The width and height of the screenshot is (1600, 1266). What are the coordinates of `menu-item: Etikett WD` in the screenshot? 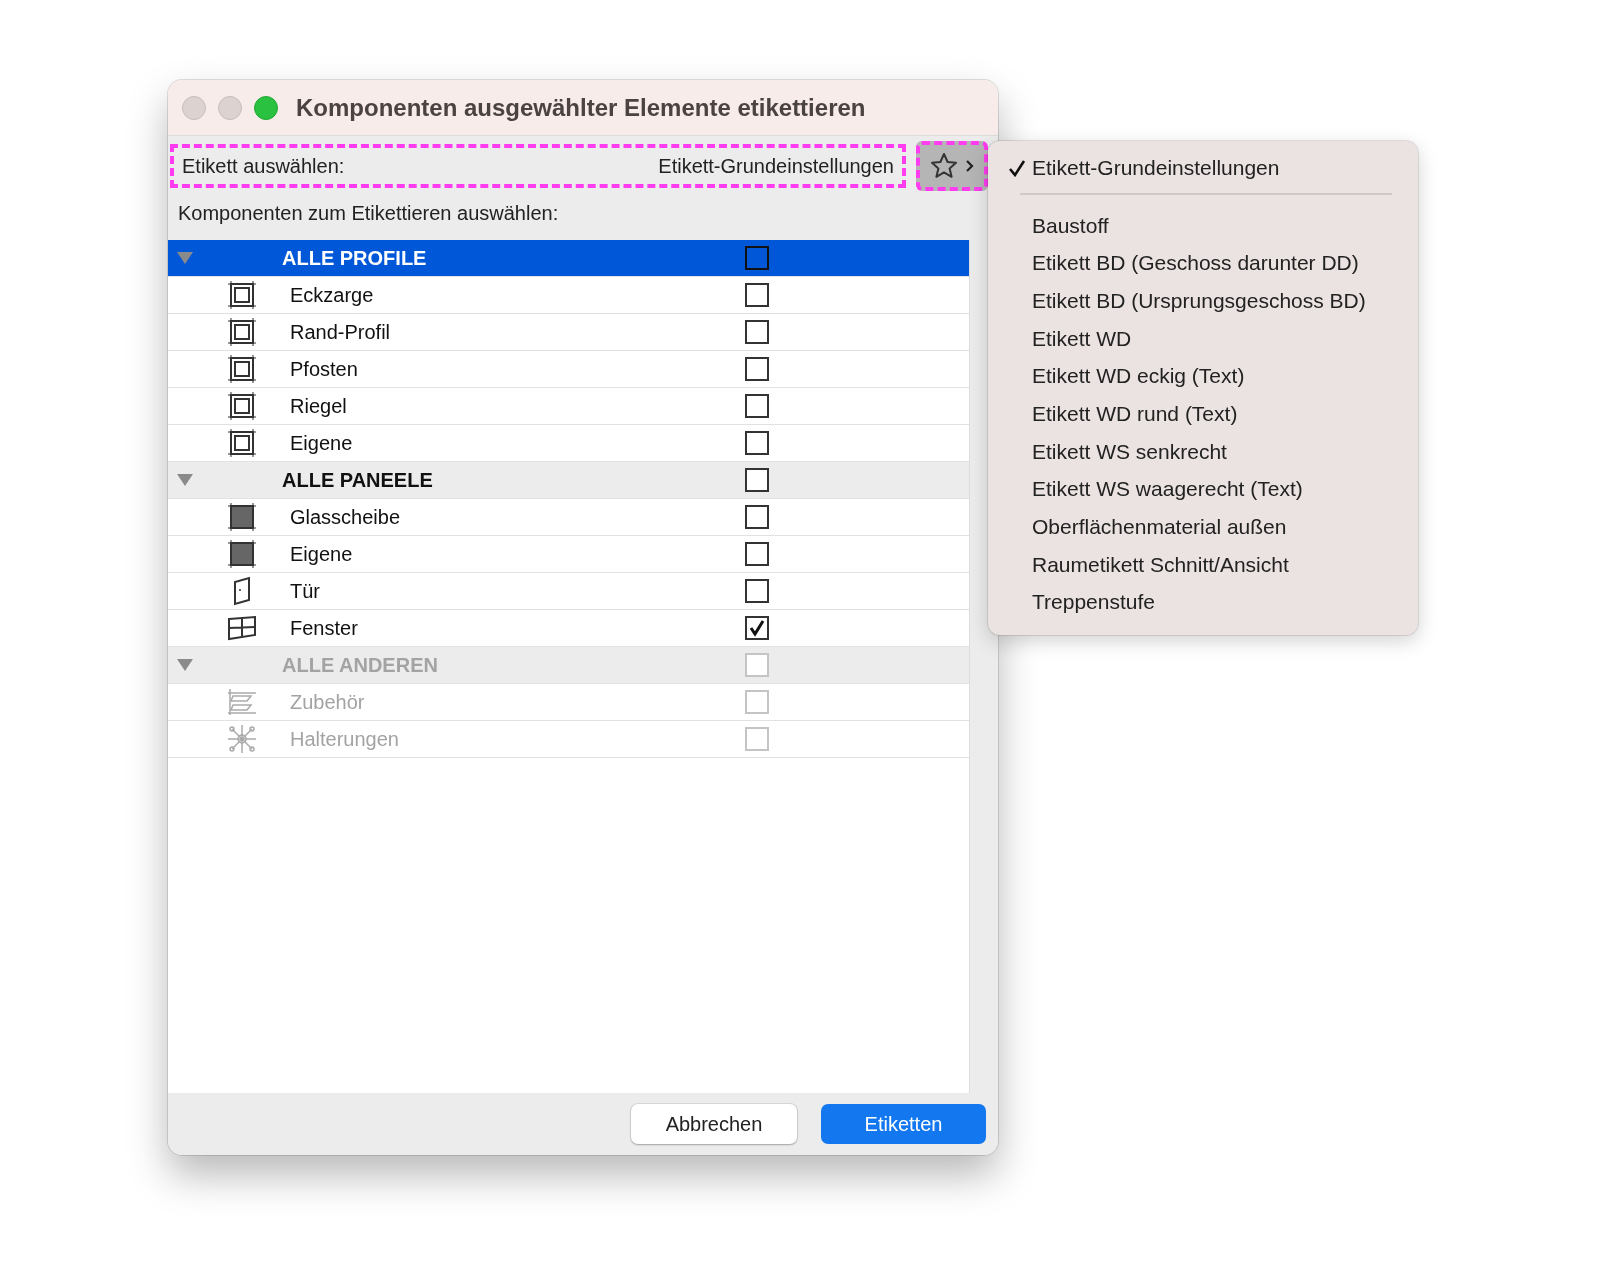 It's located at (1203, 338).